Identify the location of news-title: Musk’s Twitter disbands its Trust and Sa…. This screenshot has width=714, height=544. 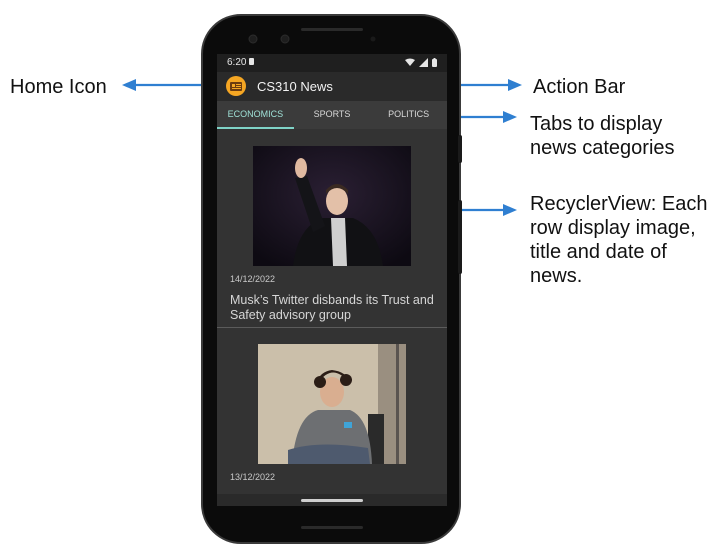
(332, 307).